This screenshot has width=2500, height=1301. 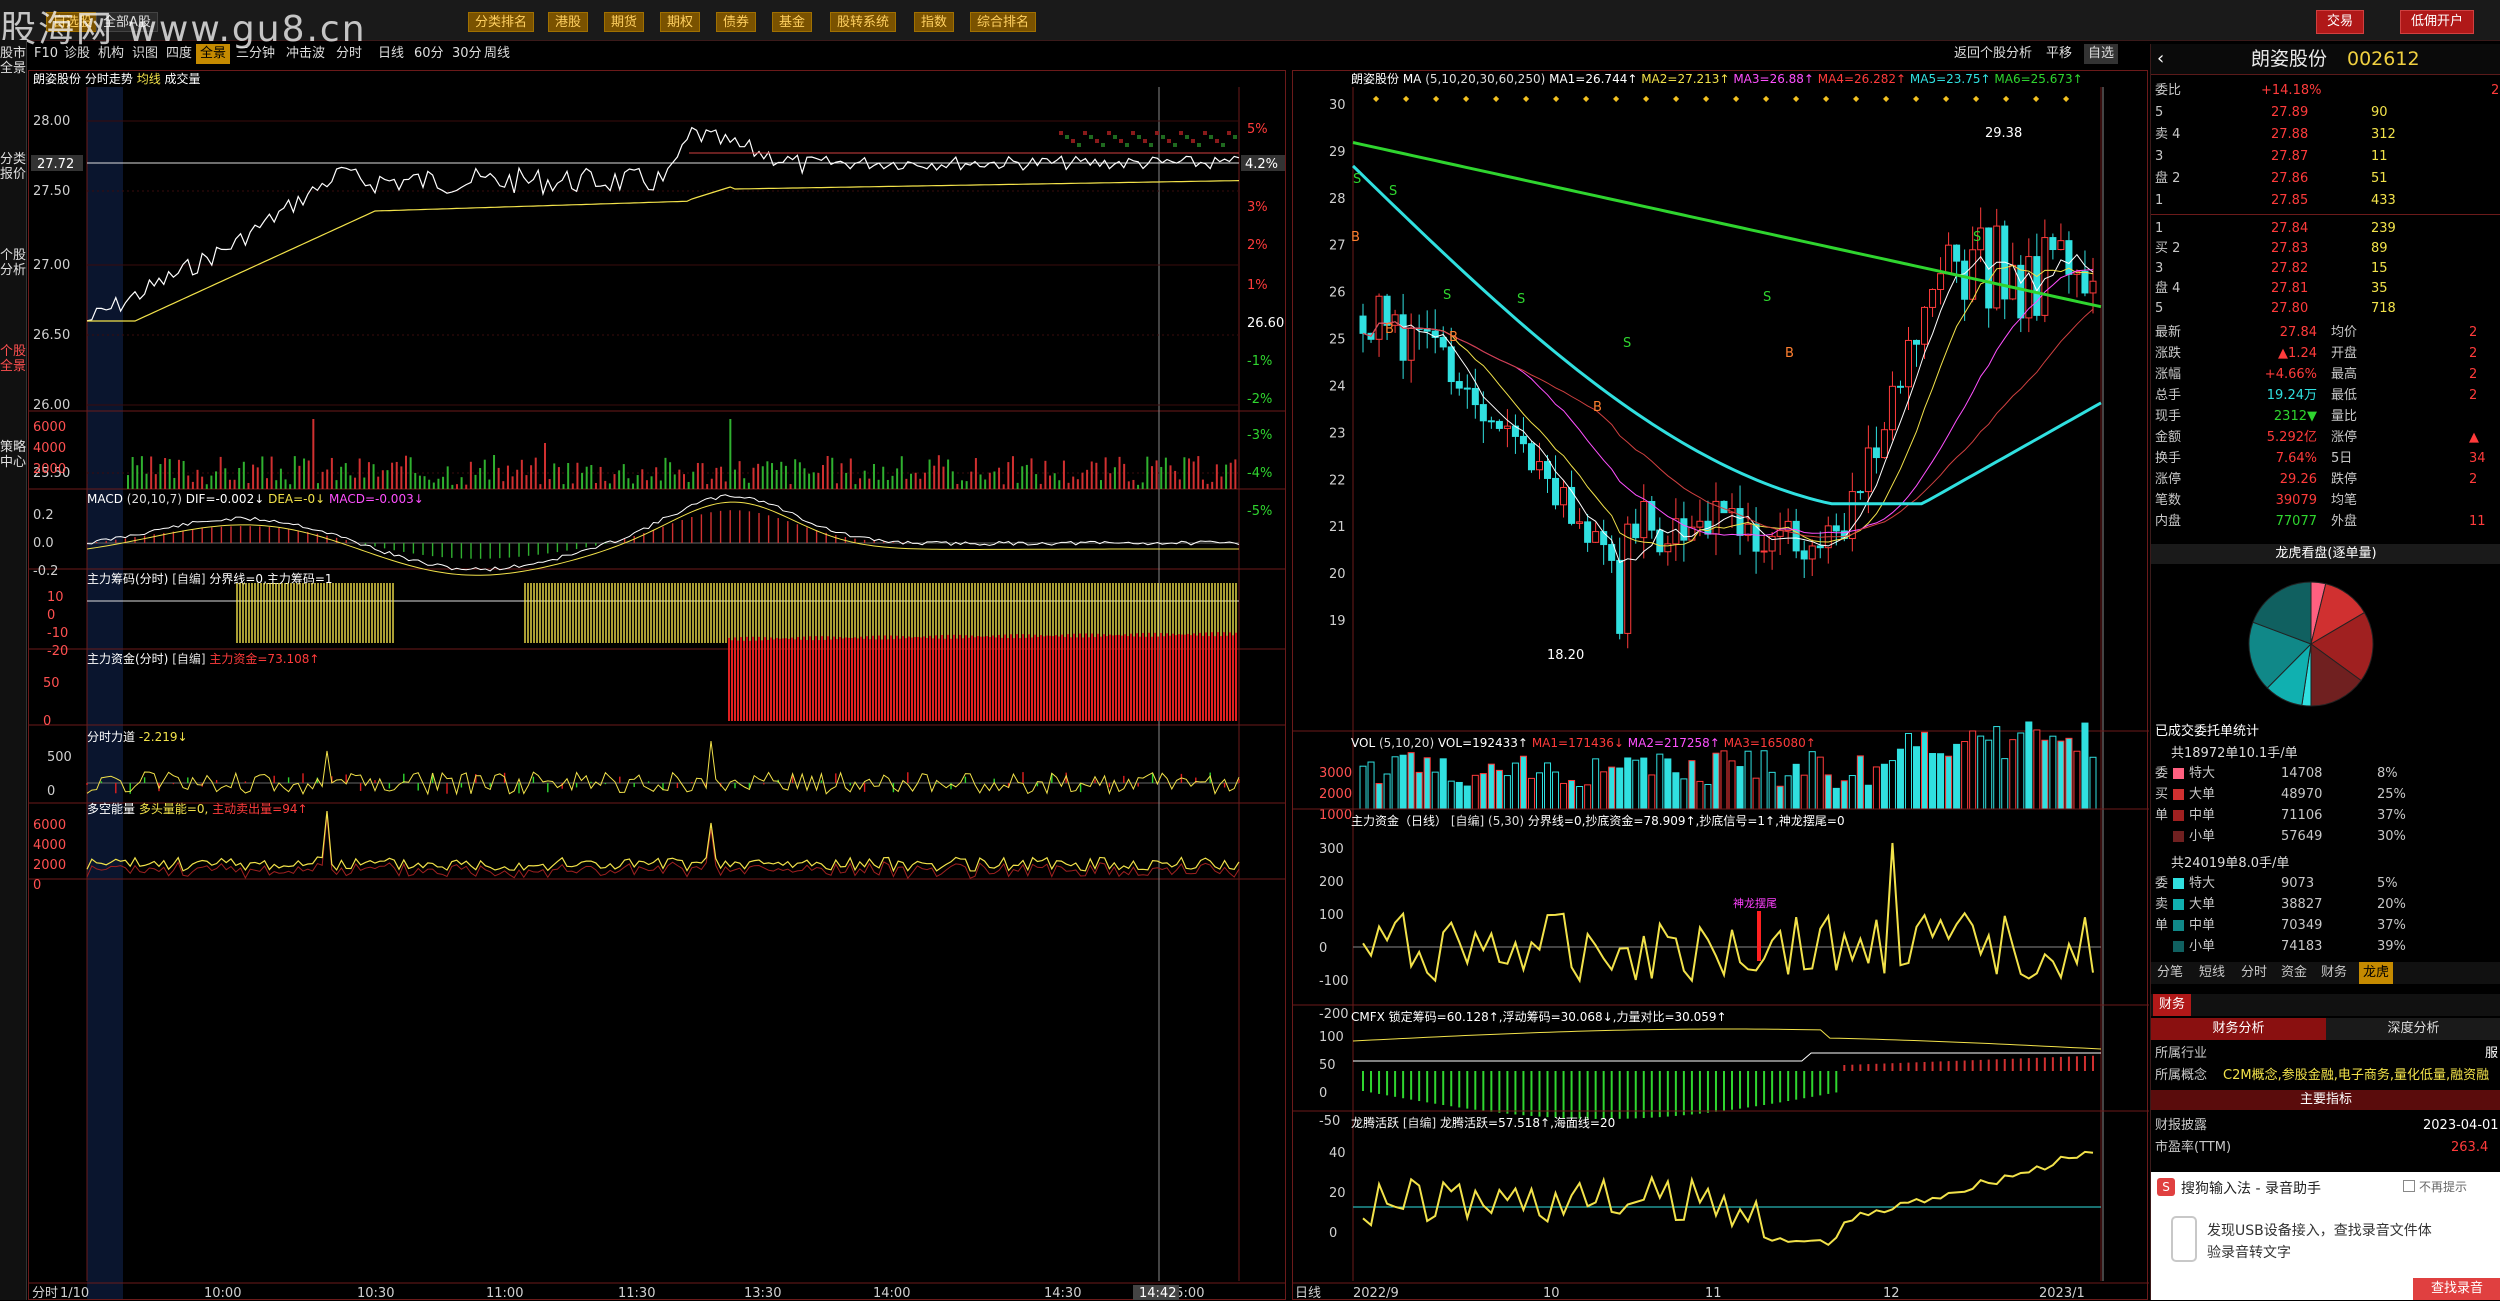 What do you see at coordinates (2340, 22) in the screenshot?
I see `trade-button: 交易` at bounding box center [2340, 22].